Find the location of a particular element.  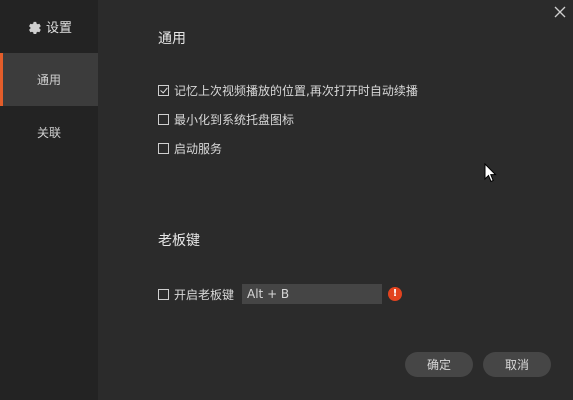

boss-key-hotkey-input: Alt + B is located at coordinates (312, 294).